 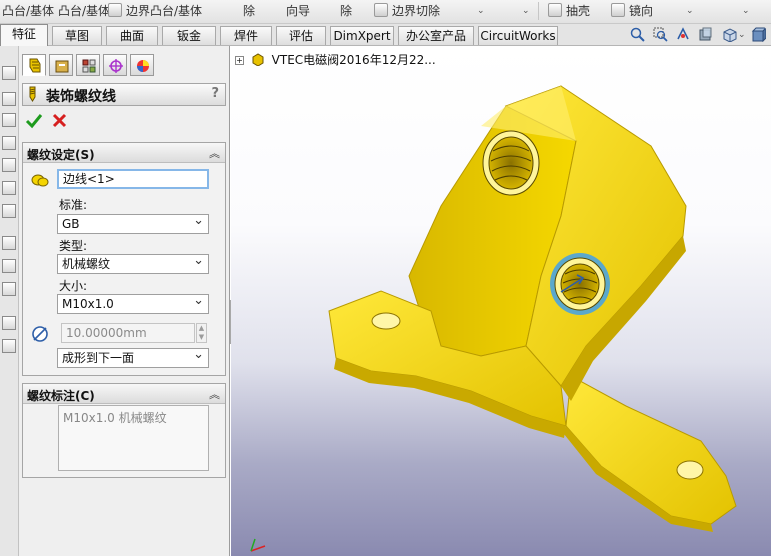 I want to click on tab-circuitworks: CircuitWorks, so click(x=518, y=35).